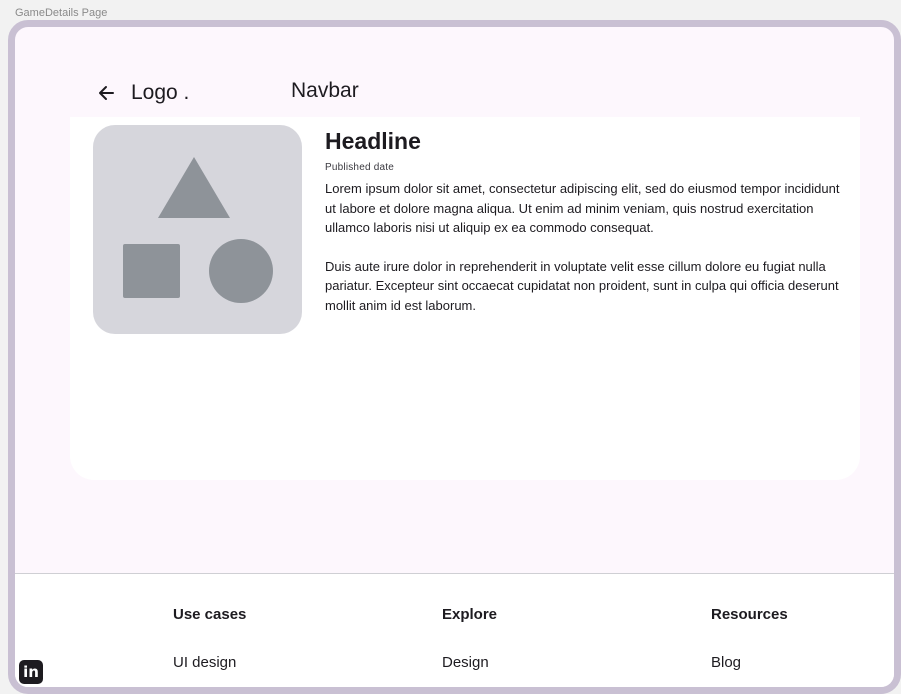  I want to click on footer-link-design: Design, so click(469, 662).